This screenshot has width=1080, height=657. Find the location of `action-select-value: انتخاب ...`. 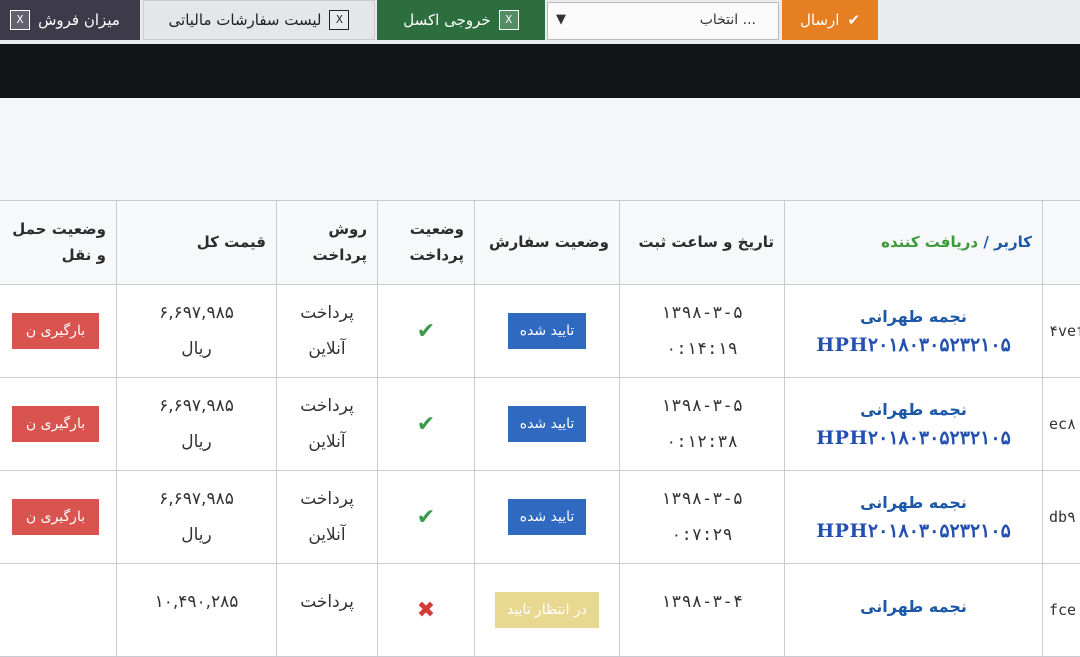

action-select-value: انتخاب ... is located at coordinates (728, 20).